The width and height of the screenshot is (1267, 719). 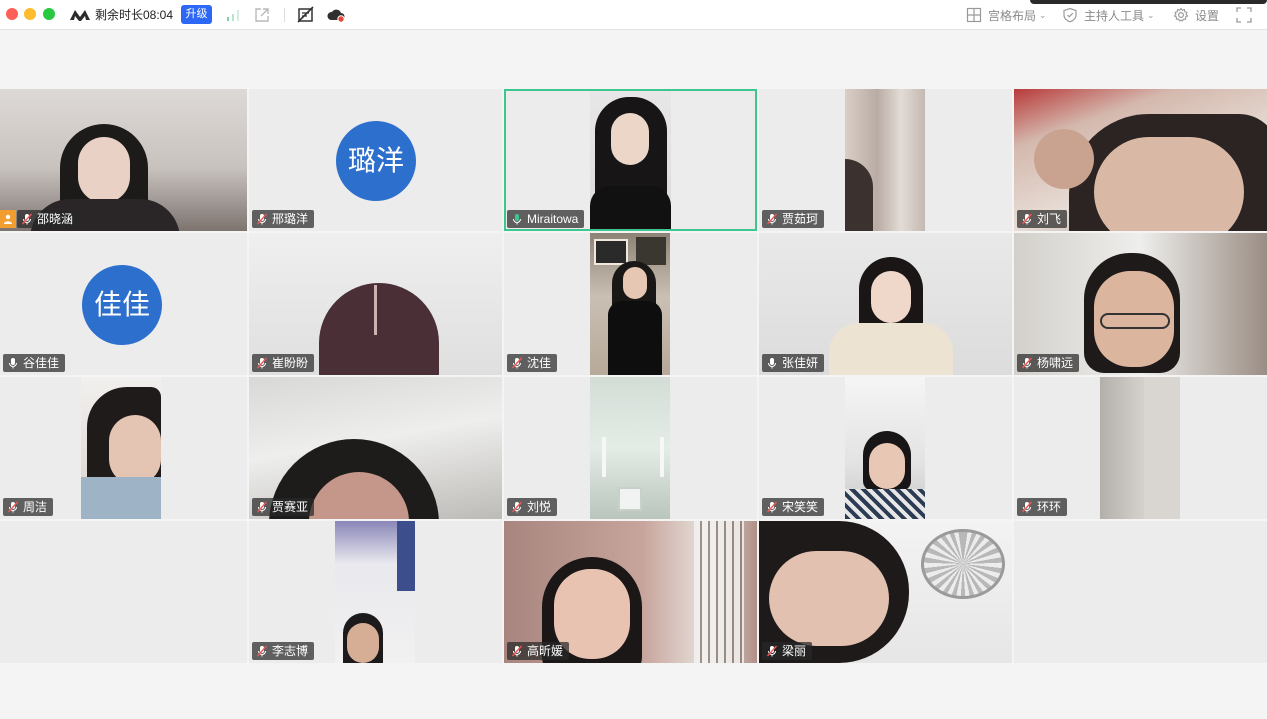 I want to click on shield-icon, so click(x=1070, y=15).